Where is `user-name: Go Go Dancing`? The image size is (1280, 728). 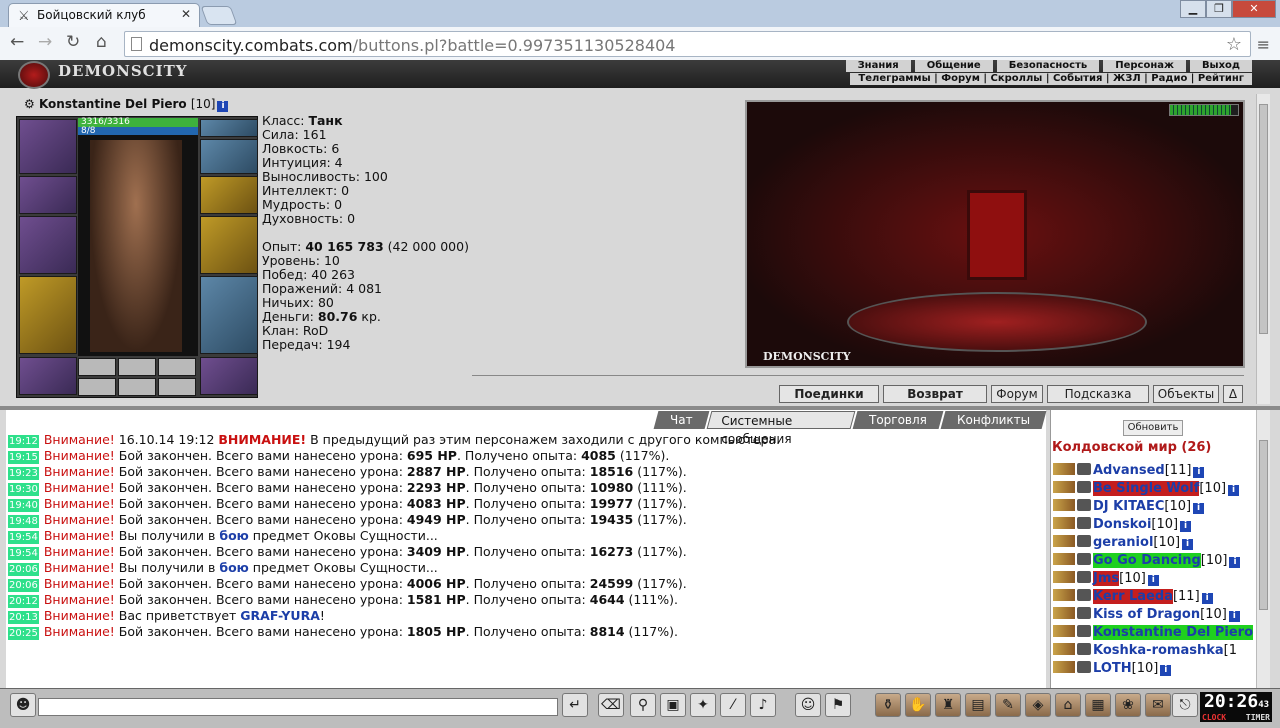
user-name: Go Go Dancing is located at coordinates (1147, 560).